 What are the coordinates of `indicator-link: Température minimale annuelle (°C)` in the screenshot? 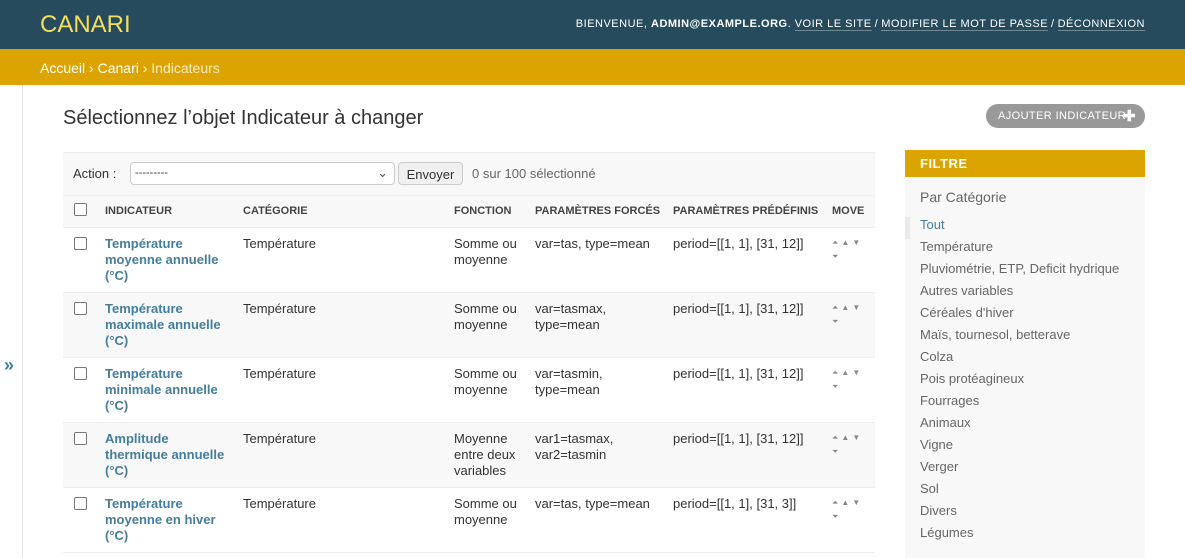 It's located at (174, 390).